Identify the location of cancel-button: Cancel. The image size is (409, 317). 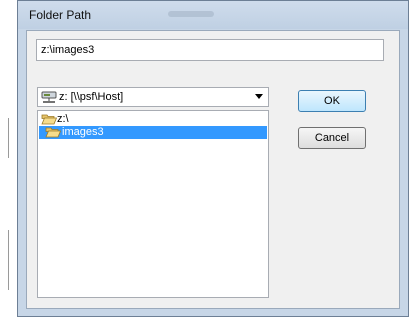
(332, 138).